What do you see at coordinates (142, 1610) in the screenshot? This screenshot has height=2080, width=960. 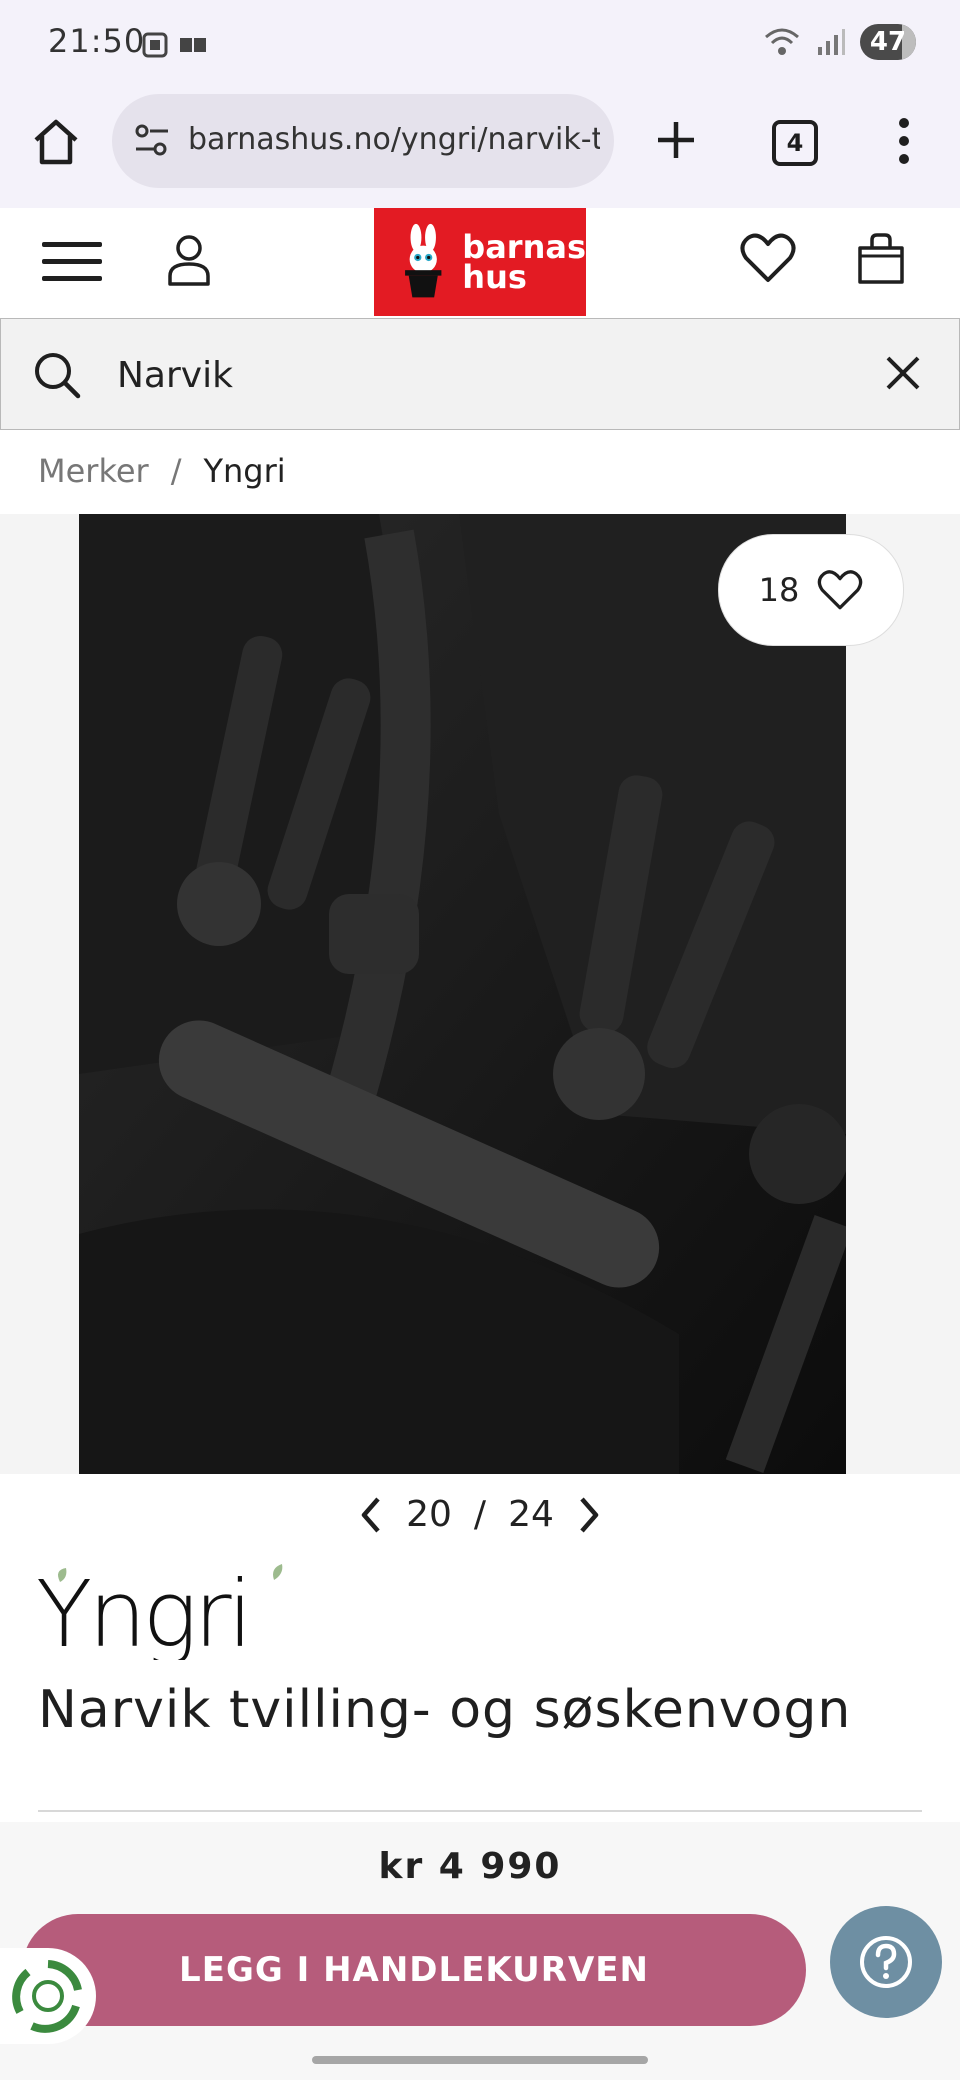 I see `svg-text: Yngri` at bounding box center [142, 1610].